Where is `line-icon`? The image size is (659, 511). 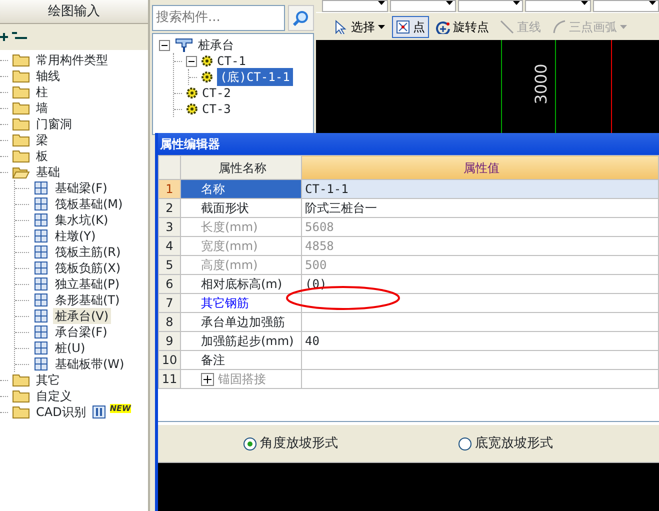
line-icon is located at coordinates (507, 27).